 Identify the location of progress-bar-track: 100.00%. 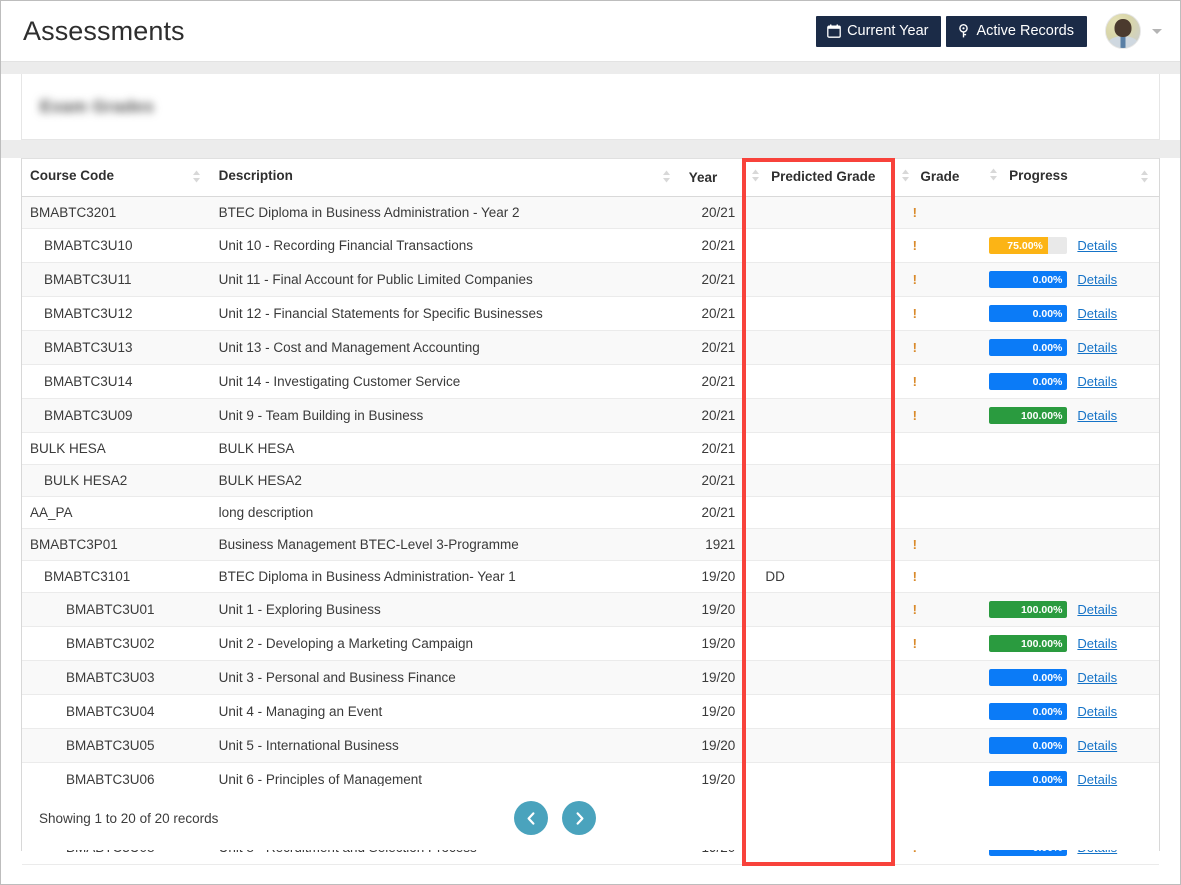
(1028, 609).